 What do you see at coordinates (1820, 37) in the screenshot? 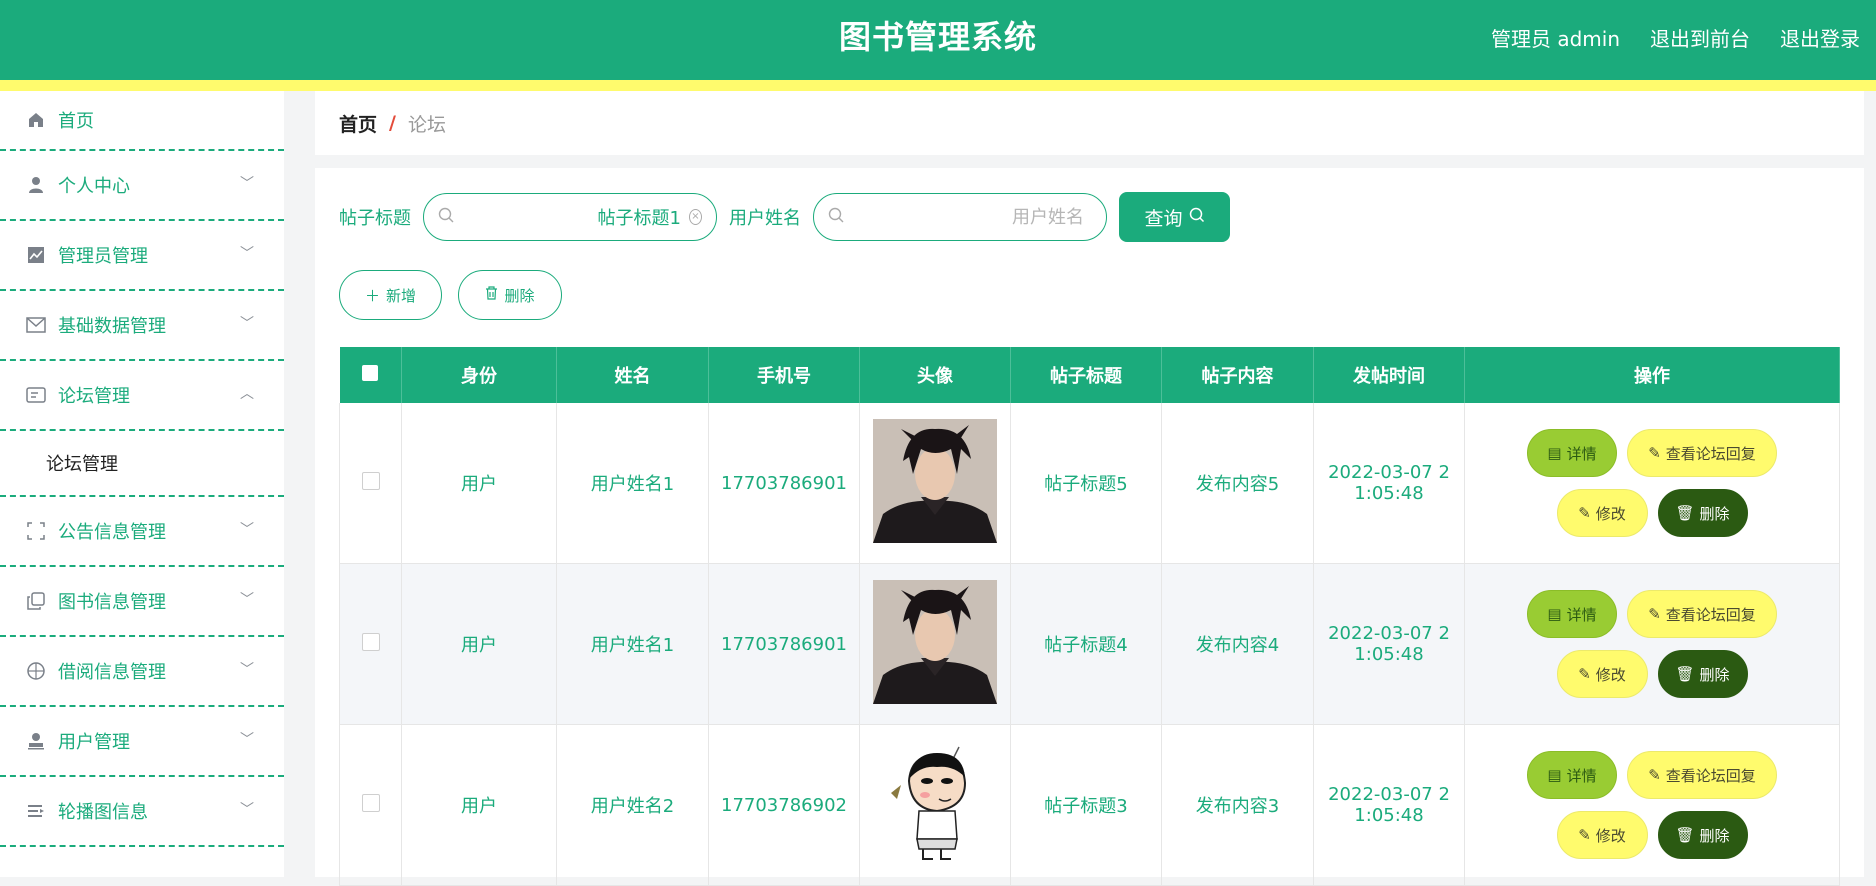
I see `logout-link: 退出登录` at bounding box center [1820, 37].